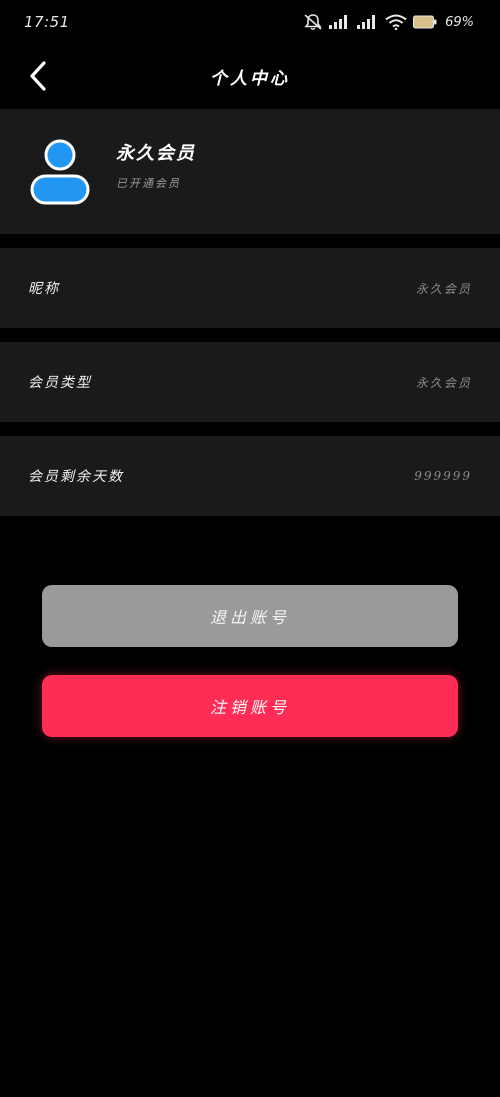 The width and height of the screenshot is (500, 1097). Describe the element at coordinates (44, 289) in the screenshot. I see `nickname-label: 昵称` at that location.